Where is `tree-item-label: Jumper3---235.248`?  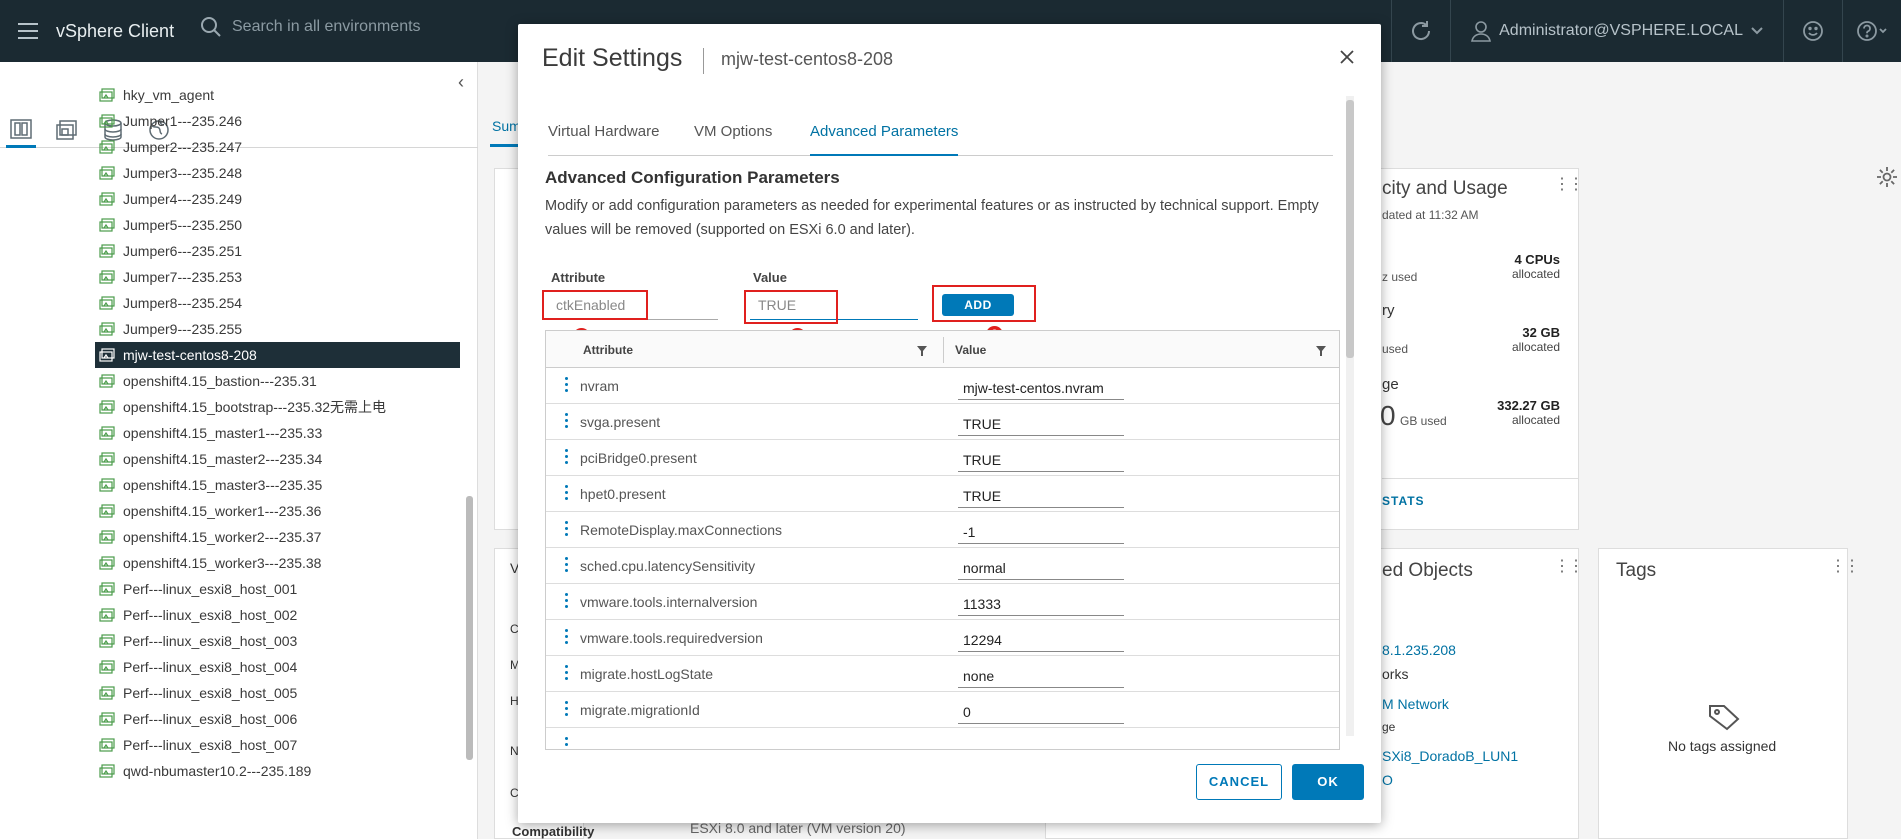
tree-item-label: Jumper3---235.248 is located at coordinates (183, 173).